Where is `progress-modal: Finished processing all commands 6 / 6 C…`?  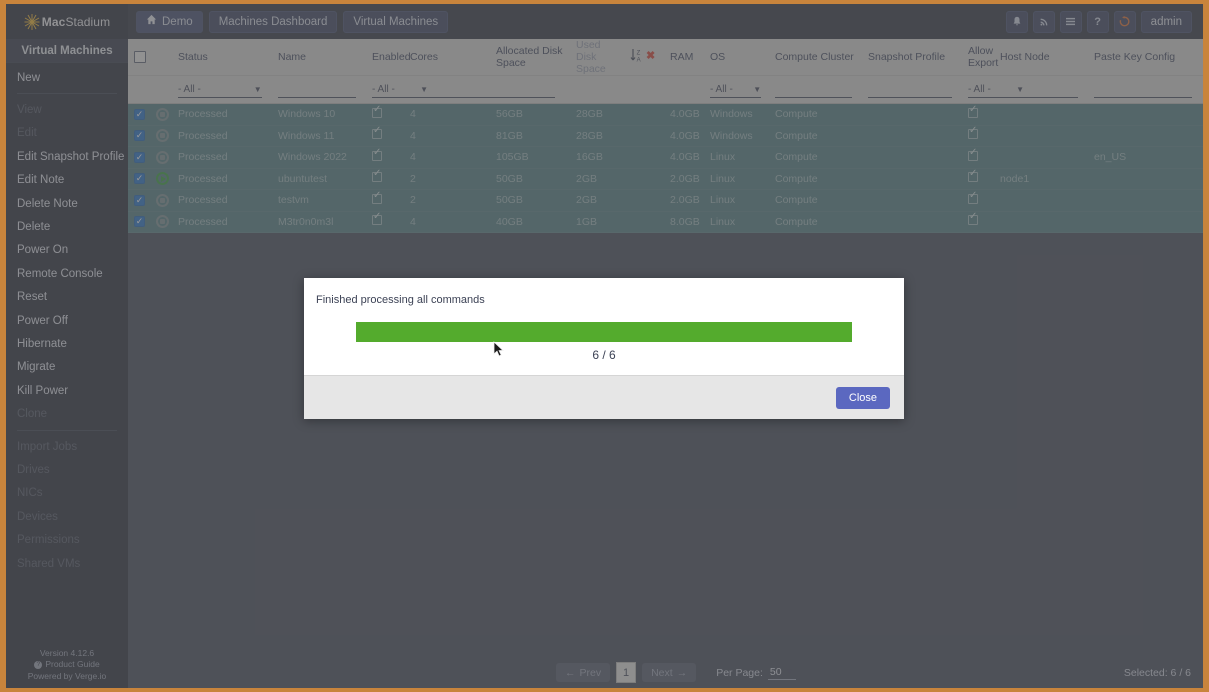
progress-modal: Finished processing all commands 6 / 6 C… is located at coordinates (604, 348).